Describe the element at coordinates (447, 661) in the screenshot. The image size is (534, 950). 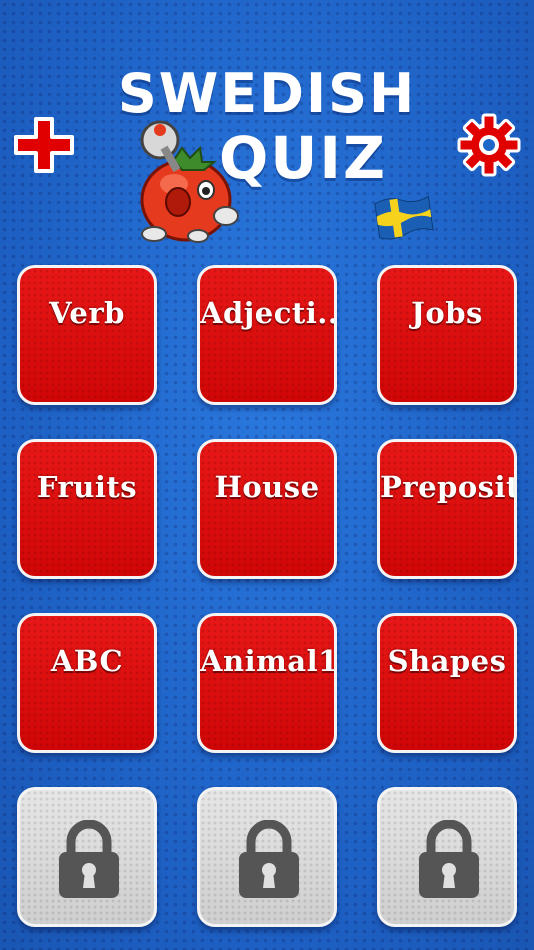
I see `category-label: Shapes` at that location.